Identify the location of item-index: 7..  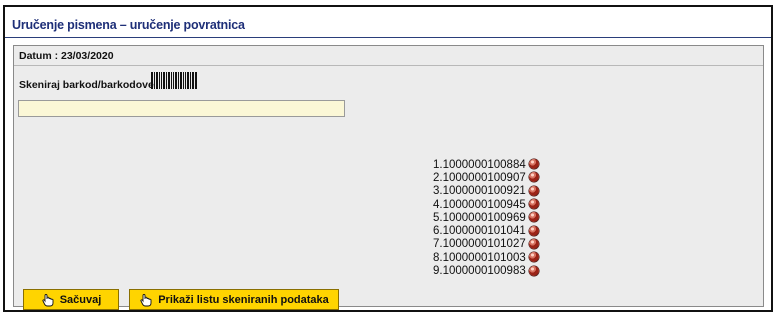
(438, 244).